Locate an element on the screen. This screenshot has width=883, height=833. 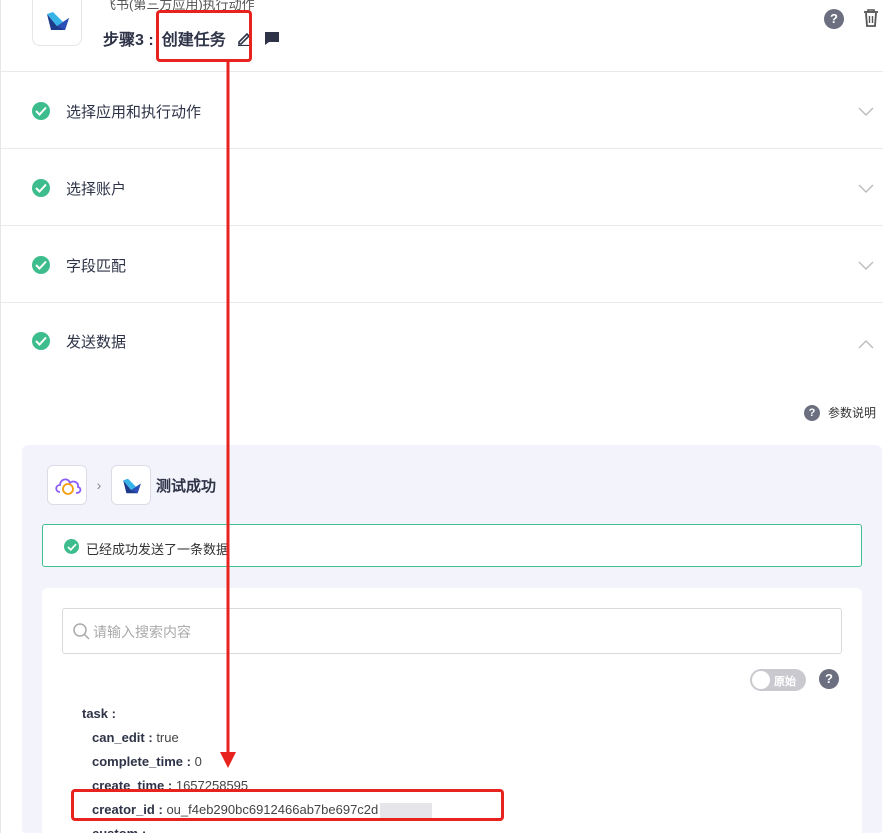
annotation-arrow is located at coordinates (228, 415).